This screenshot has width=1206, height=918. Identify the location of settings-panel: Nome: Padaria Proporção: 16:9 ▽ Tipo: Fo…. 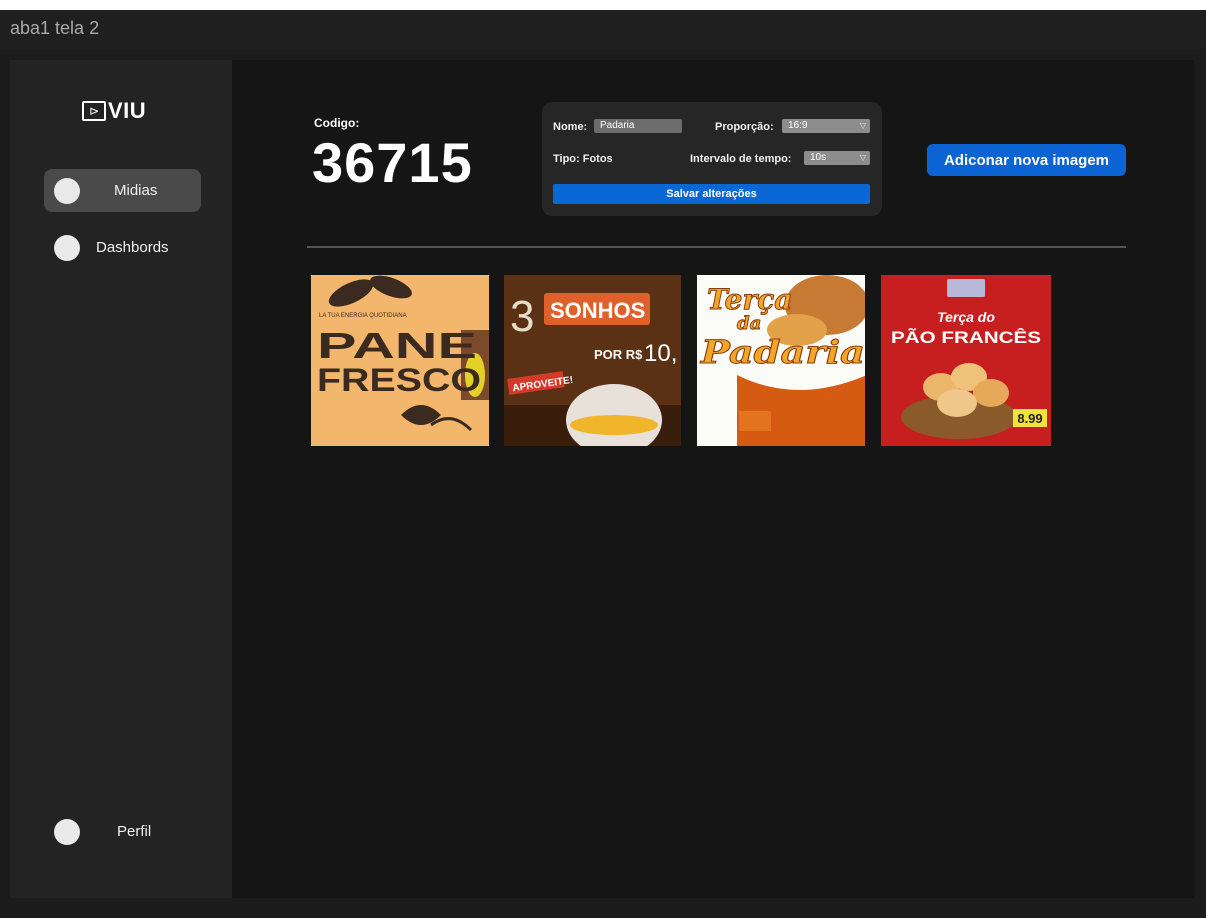
(712, 159).